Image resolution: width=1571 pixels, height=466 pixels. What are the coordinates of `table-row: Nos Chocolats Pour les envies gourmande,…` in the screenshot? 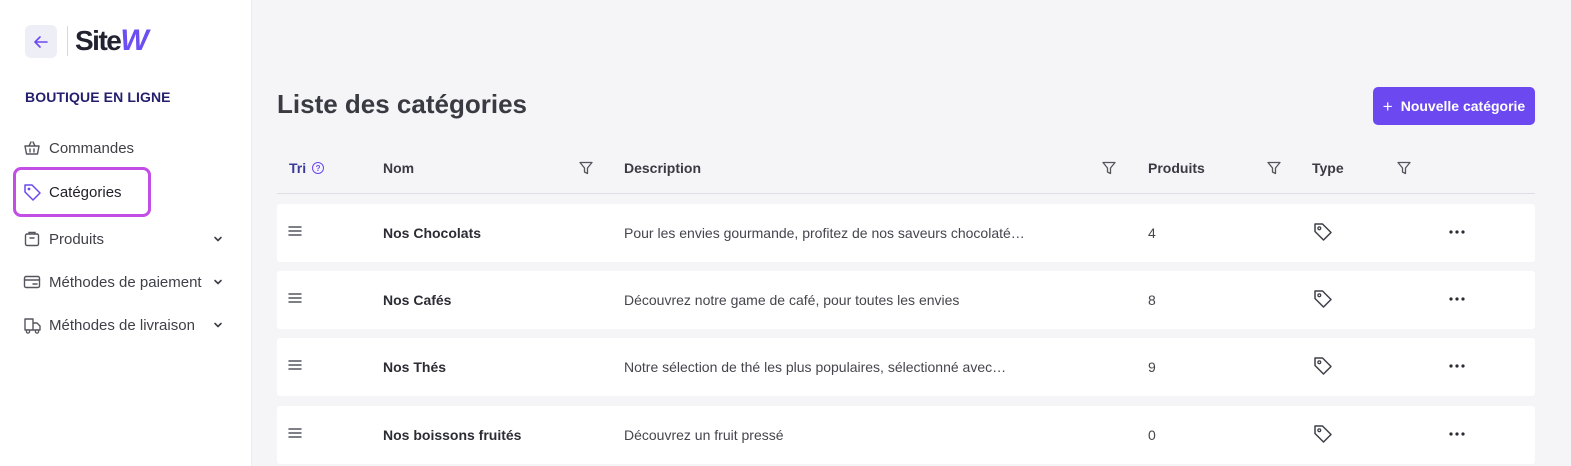 It's located at (906, 233).